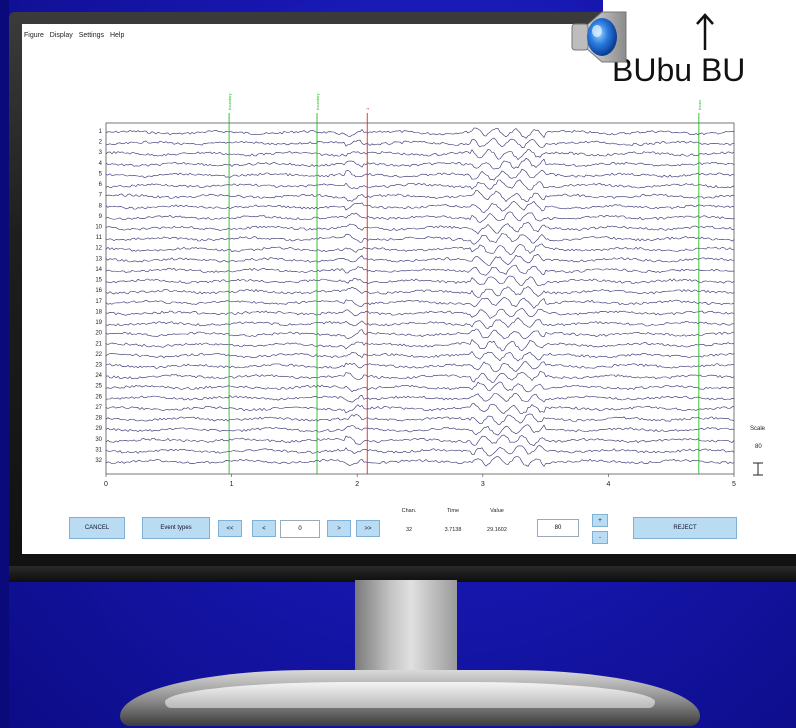  Describe the element at coordinates (232, 484) in the screenshot. I see `x-tick-label: 1` at that location.